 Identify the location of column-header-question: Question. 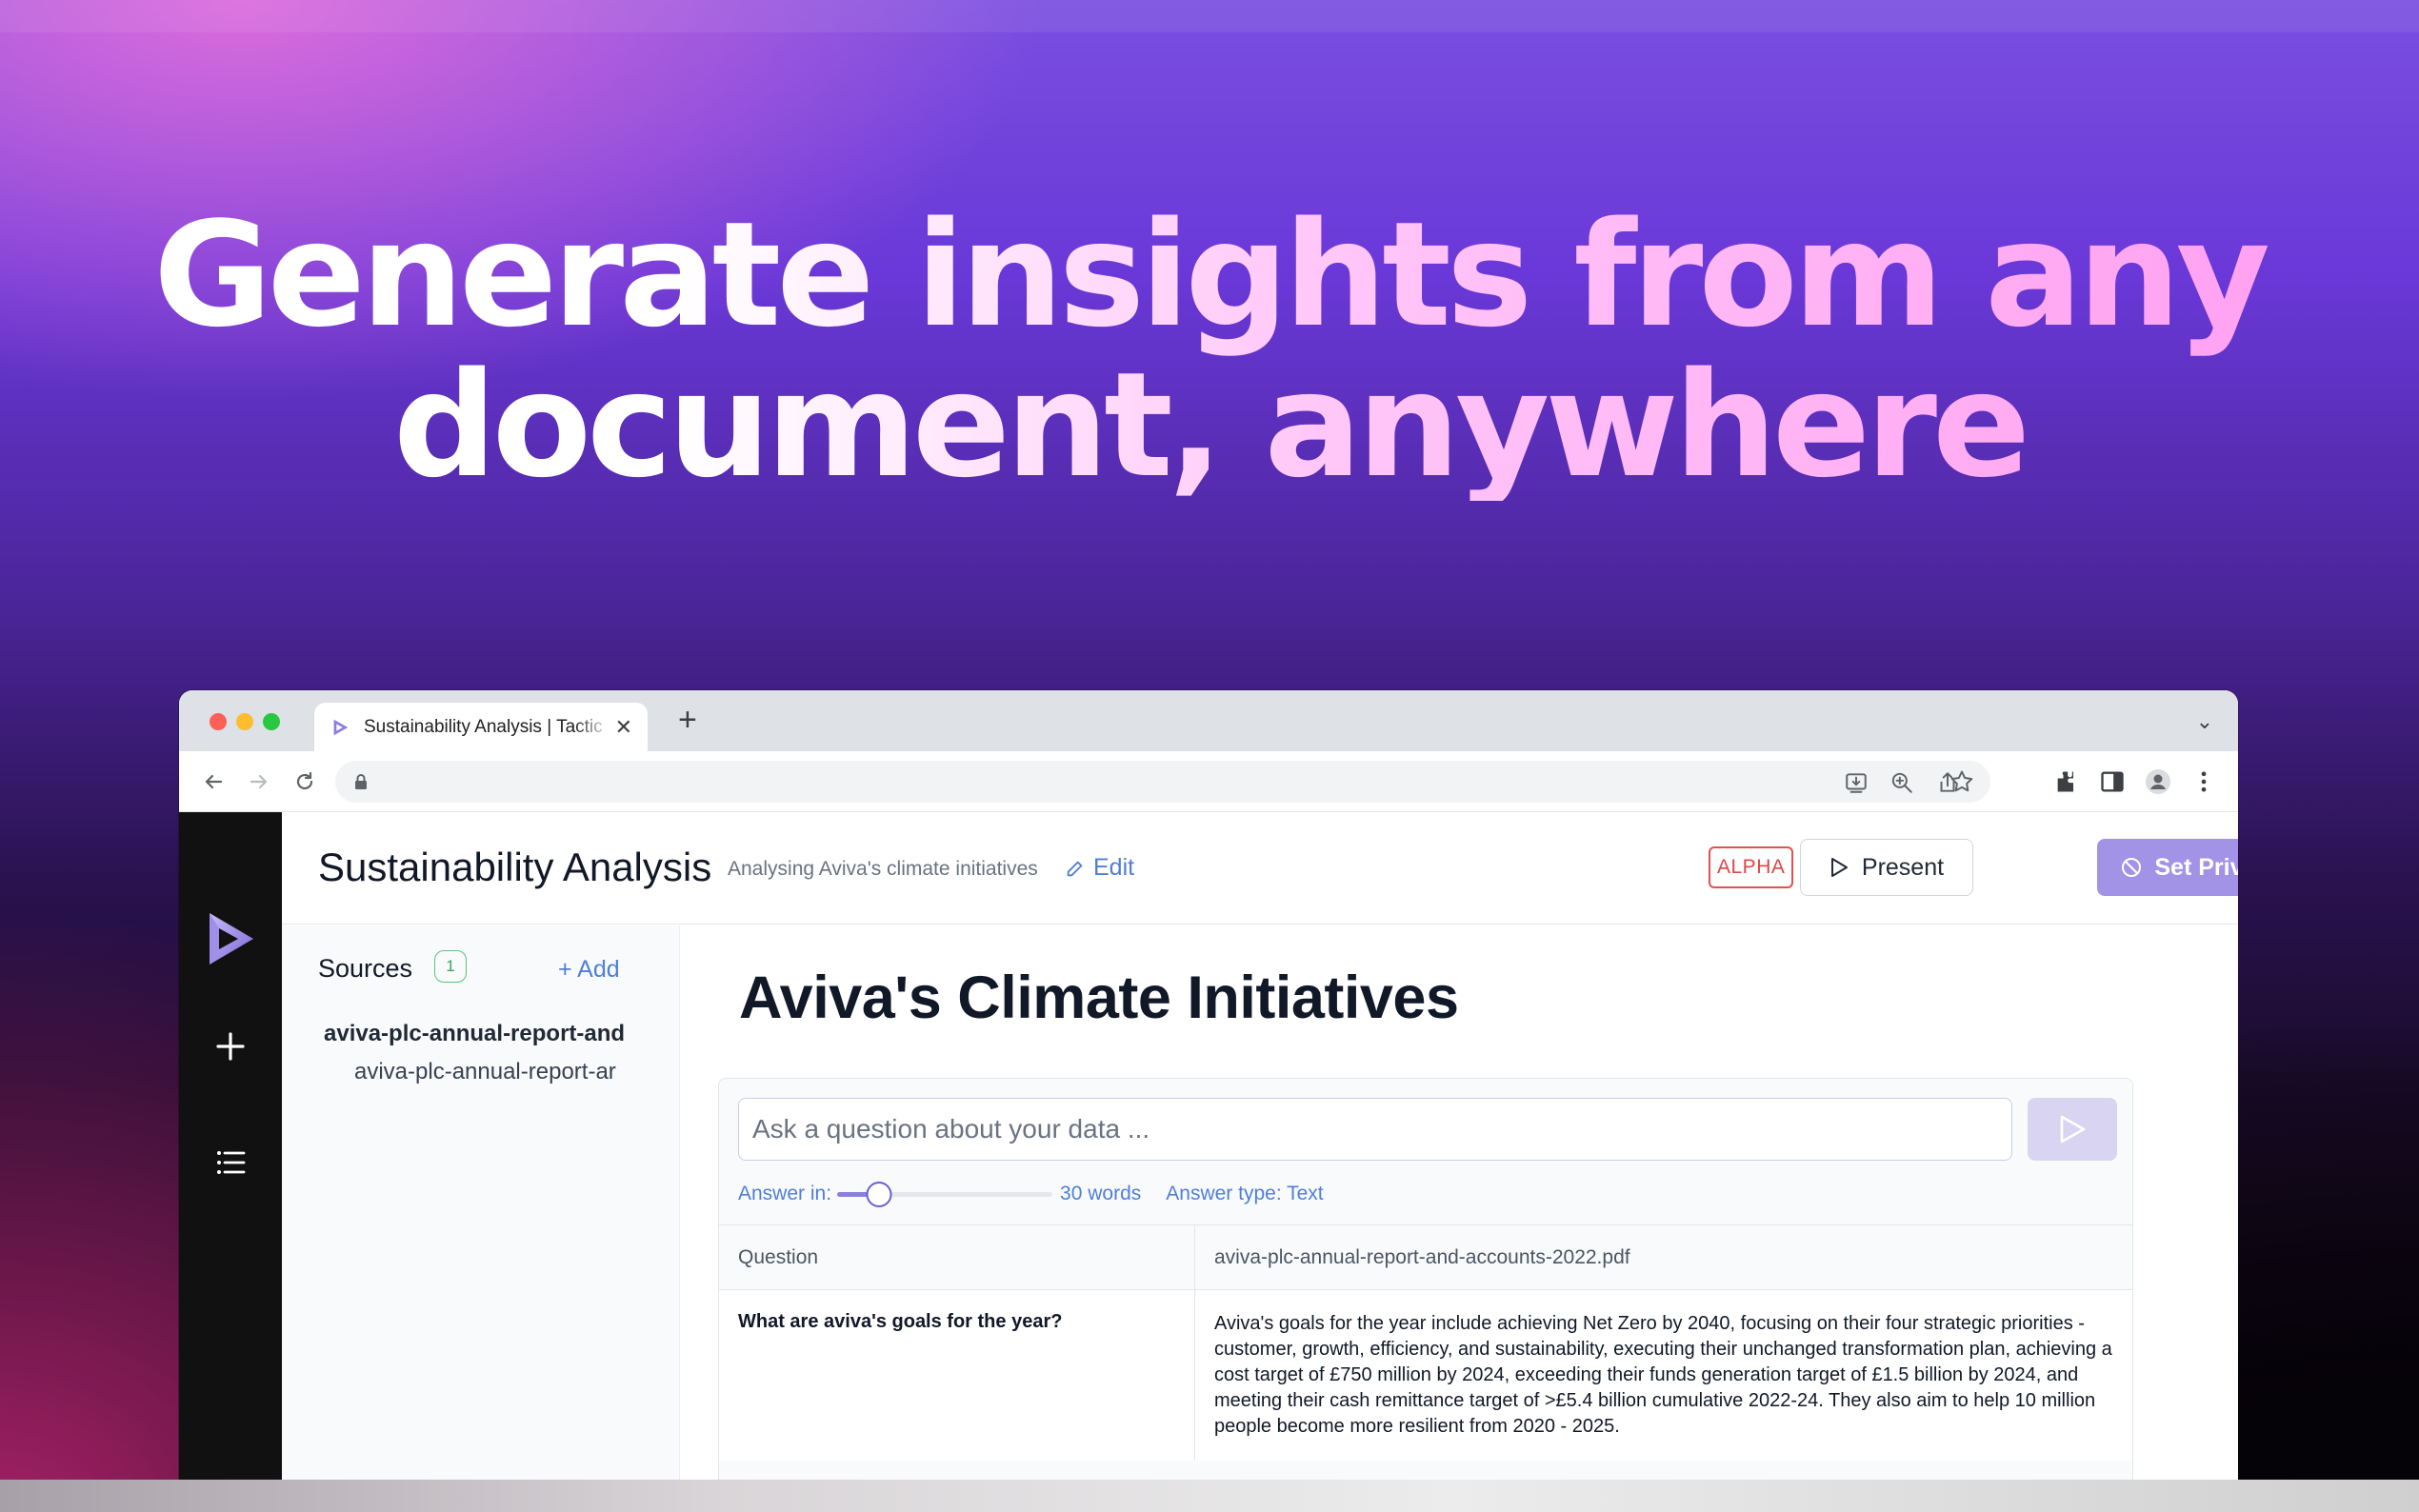
(957, 1257).